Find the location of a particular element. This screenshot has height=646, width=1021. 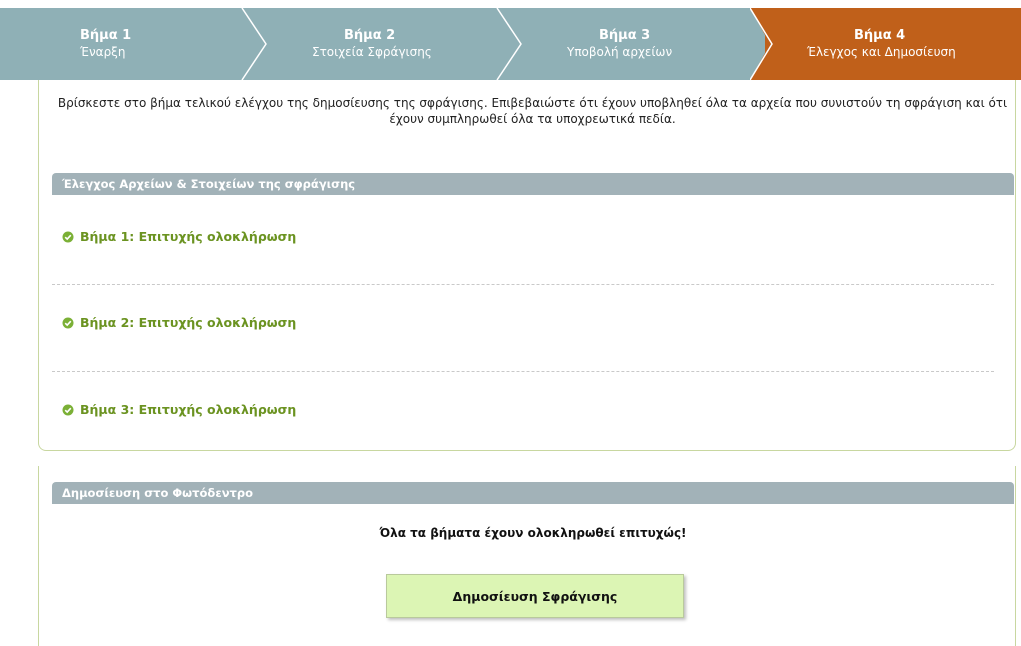

check-item: Βήμα 3: Επιτυχής ολοκλήρωση is located at coordinates (179, 409).